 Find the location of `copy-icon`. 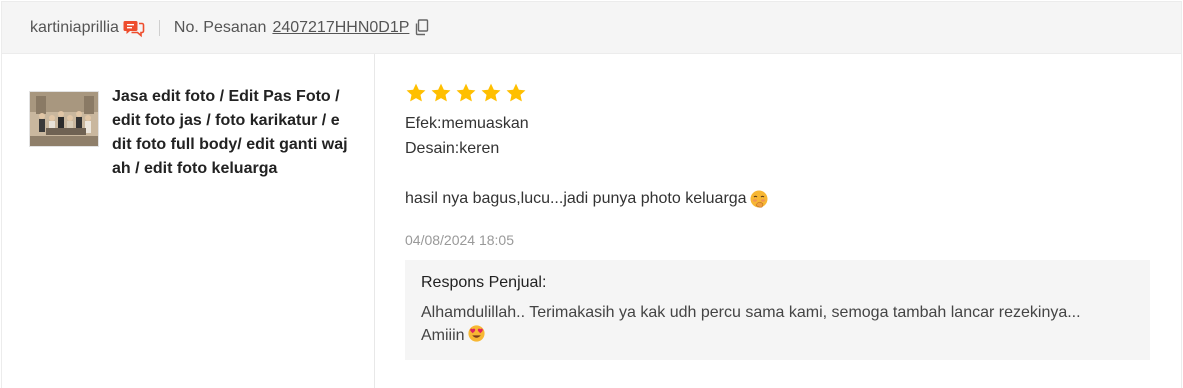

copy-icon is located at coordinates (422, 27).